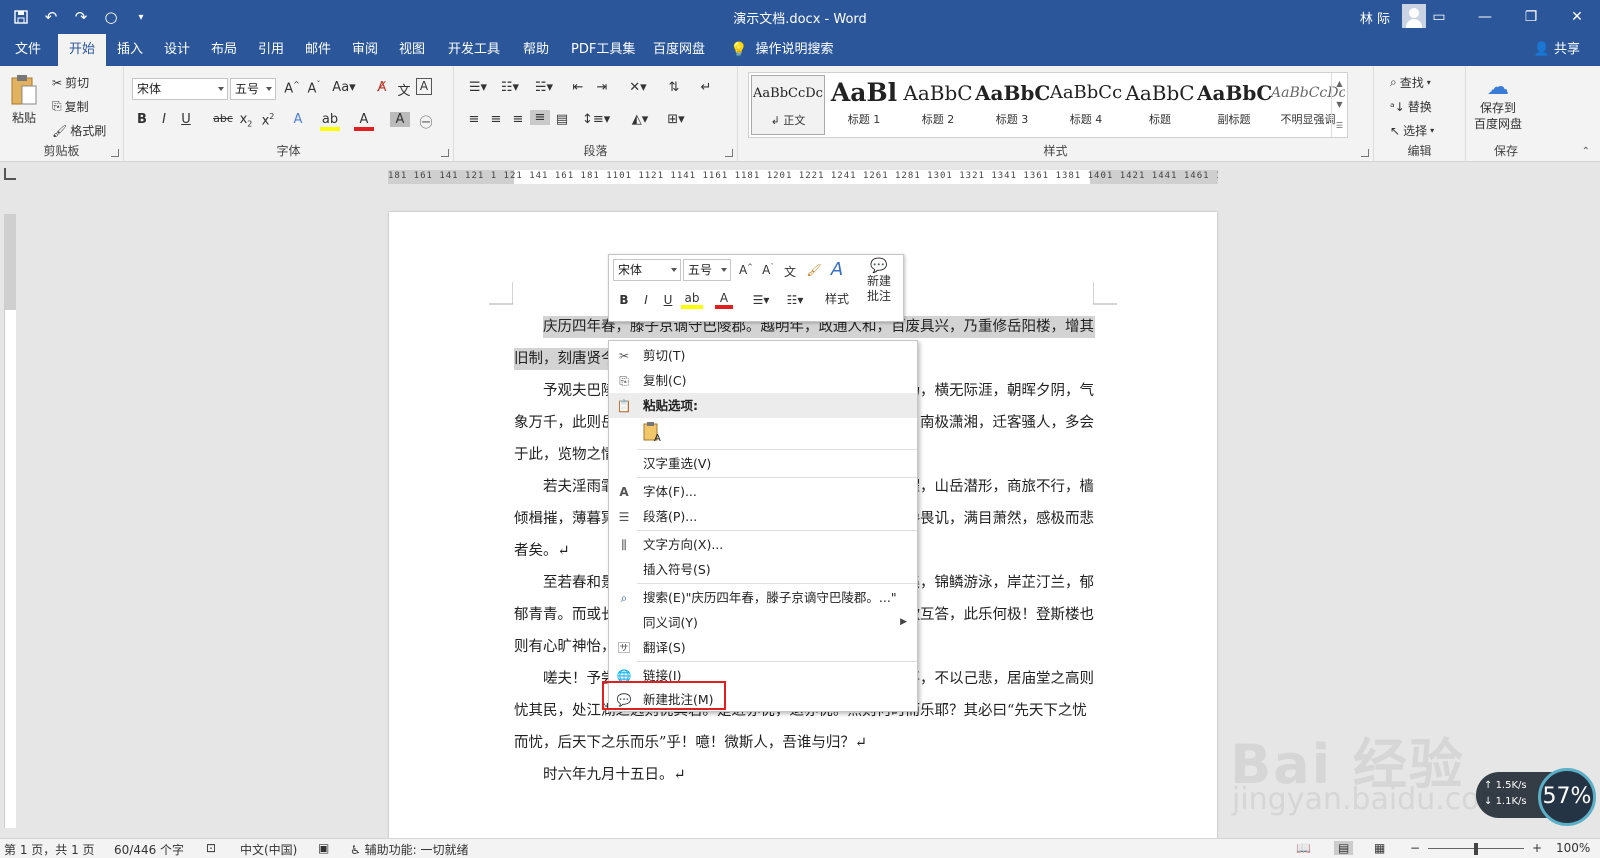 The height and width of the screenshot is (858, 1600). I want to click on collapse-ribbon-icon: ⌃, so click(1586, 151).